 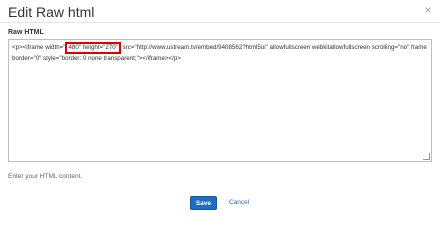 What do you see at coordinates (426, 156) in the screenshot?
I see `resize-handle` at bounding box center [426, 156].